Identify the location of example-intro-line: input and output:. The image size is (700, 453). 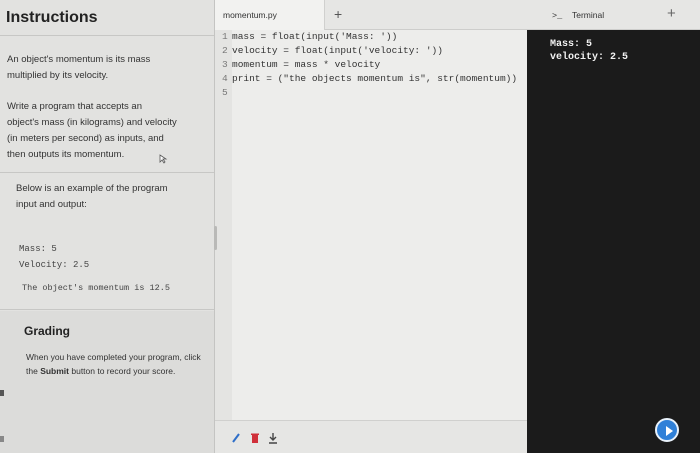
(51, 204).